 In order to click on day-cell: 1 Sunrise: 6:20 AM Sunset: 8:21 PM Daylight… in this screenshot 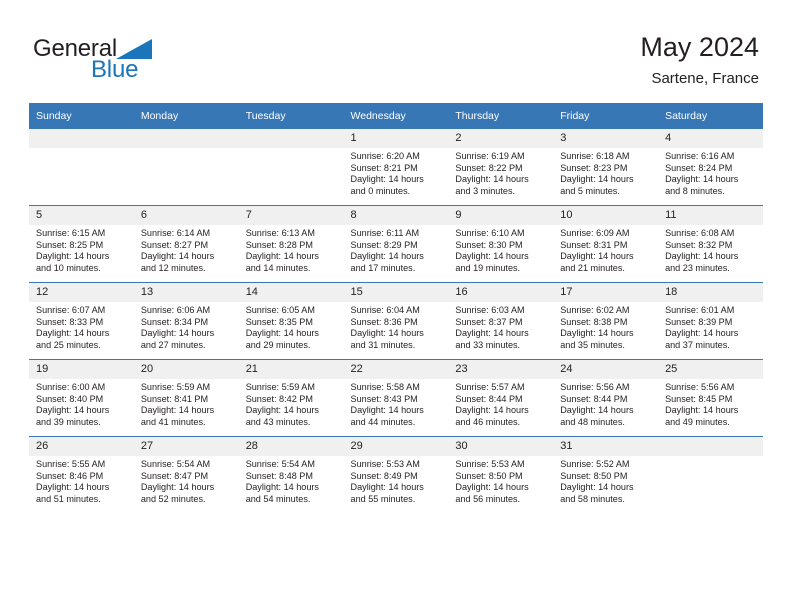, I will do `click(396, 167)`.